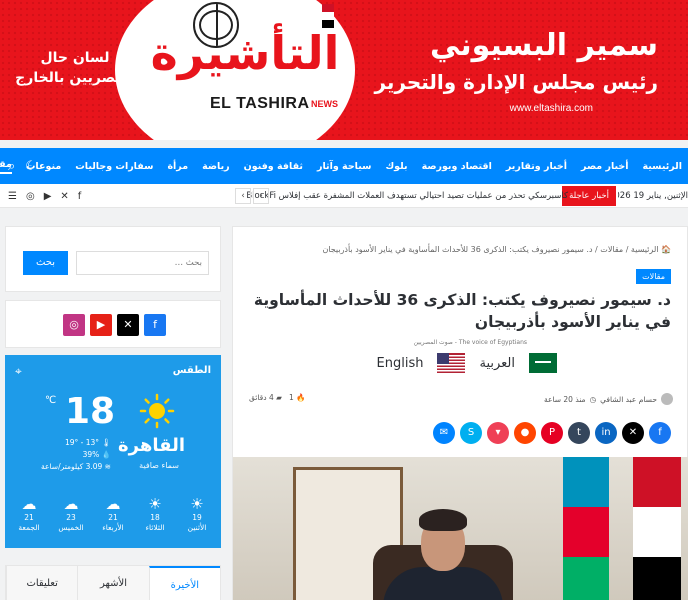 The image size is (688, 600). What do you see at coordinates (544, 45) in the screenshot?
I see `chairman-name: سمير البسيوني` at bounding box center [544, 45].